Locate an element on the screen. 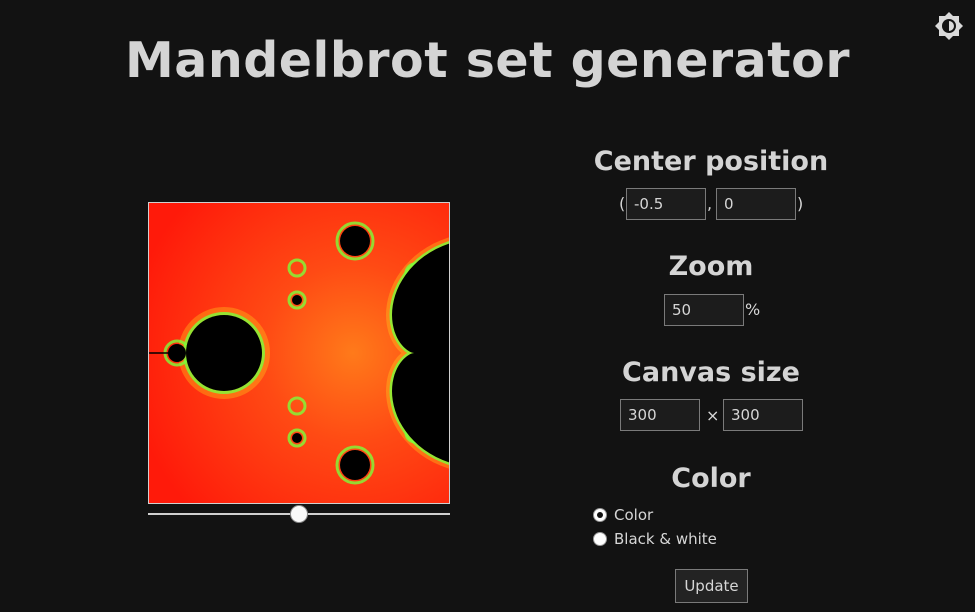 The image size is (975, 612). brightness-contrast-icon is located at coordinates (949, 26).